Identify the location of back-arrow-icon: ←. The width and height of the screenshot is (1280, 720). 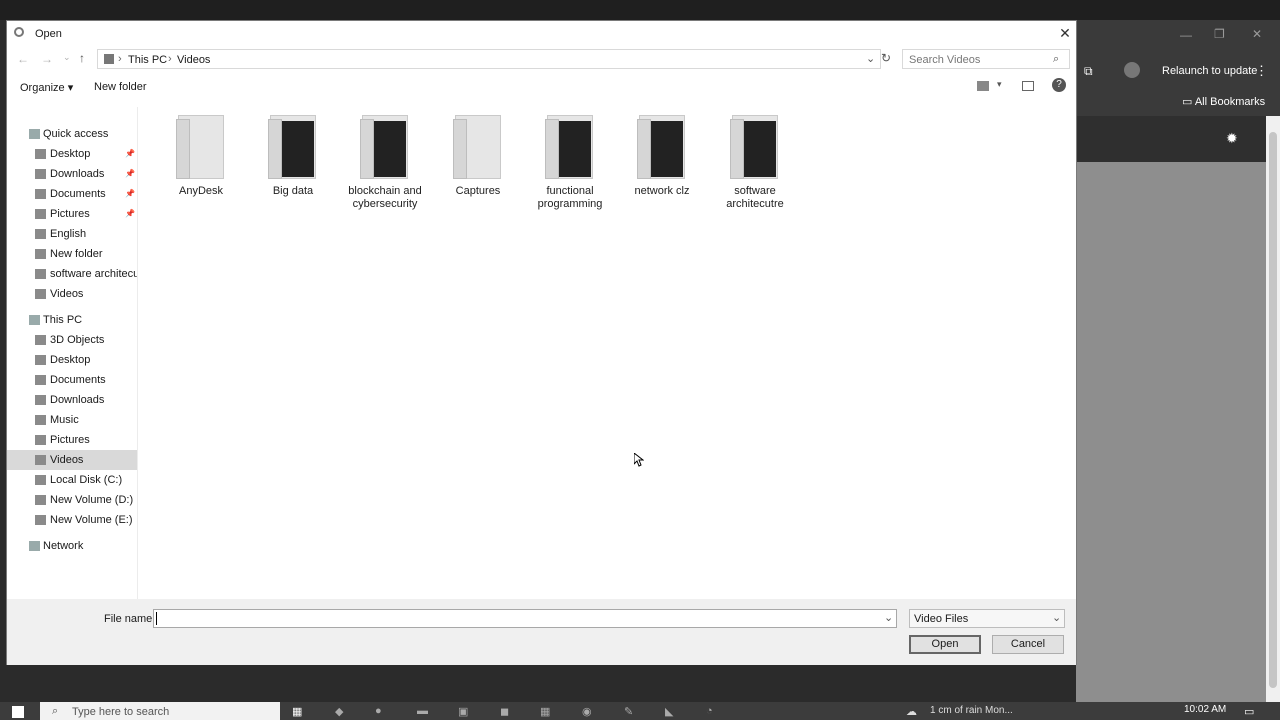
(23, 59).